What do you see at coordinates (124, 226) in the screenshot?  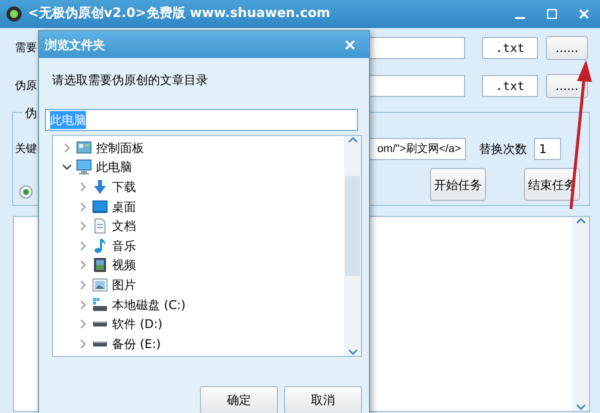 I see `tree-item: 文档` at bounding box center [124, 226].